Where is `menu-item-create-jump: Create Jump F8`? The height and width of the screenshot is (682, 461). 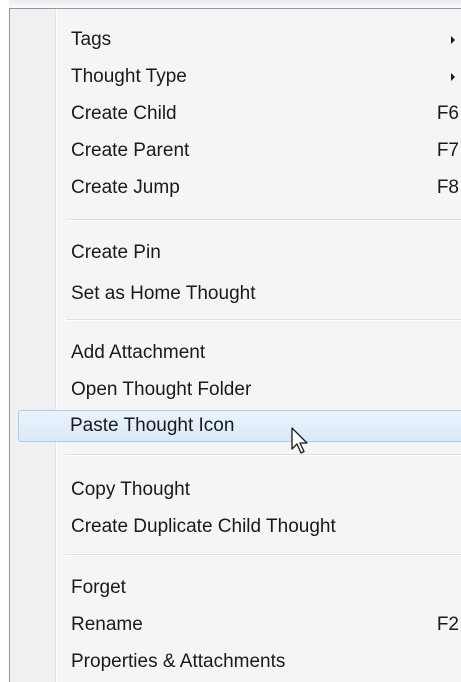
menu-item-create-jump: Create Jump F8 is located at coordinates (239, 188).